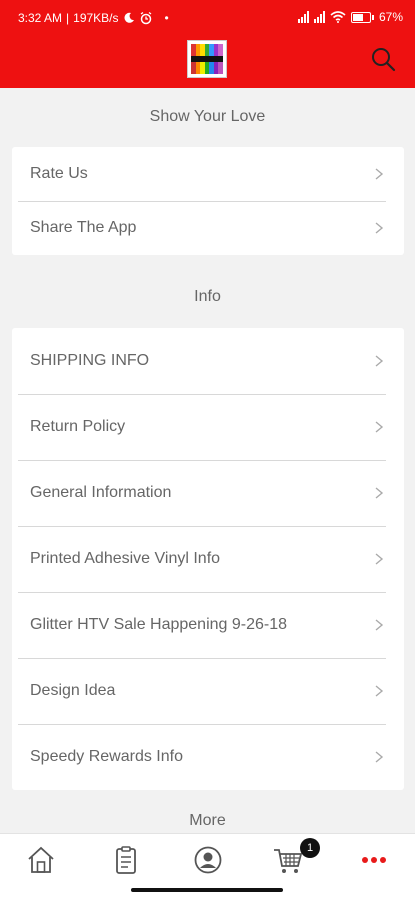 The width and height of the screenshot is (415, 900). I want to click on battery-percent: 67%, so click(390, 17).